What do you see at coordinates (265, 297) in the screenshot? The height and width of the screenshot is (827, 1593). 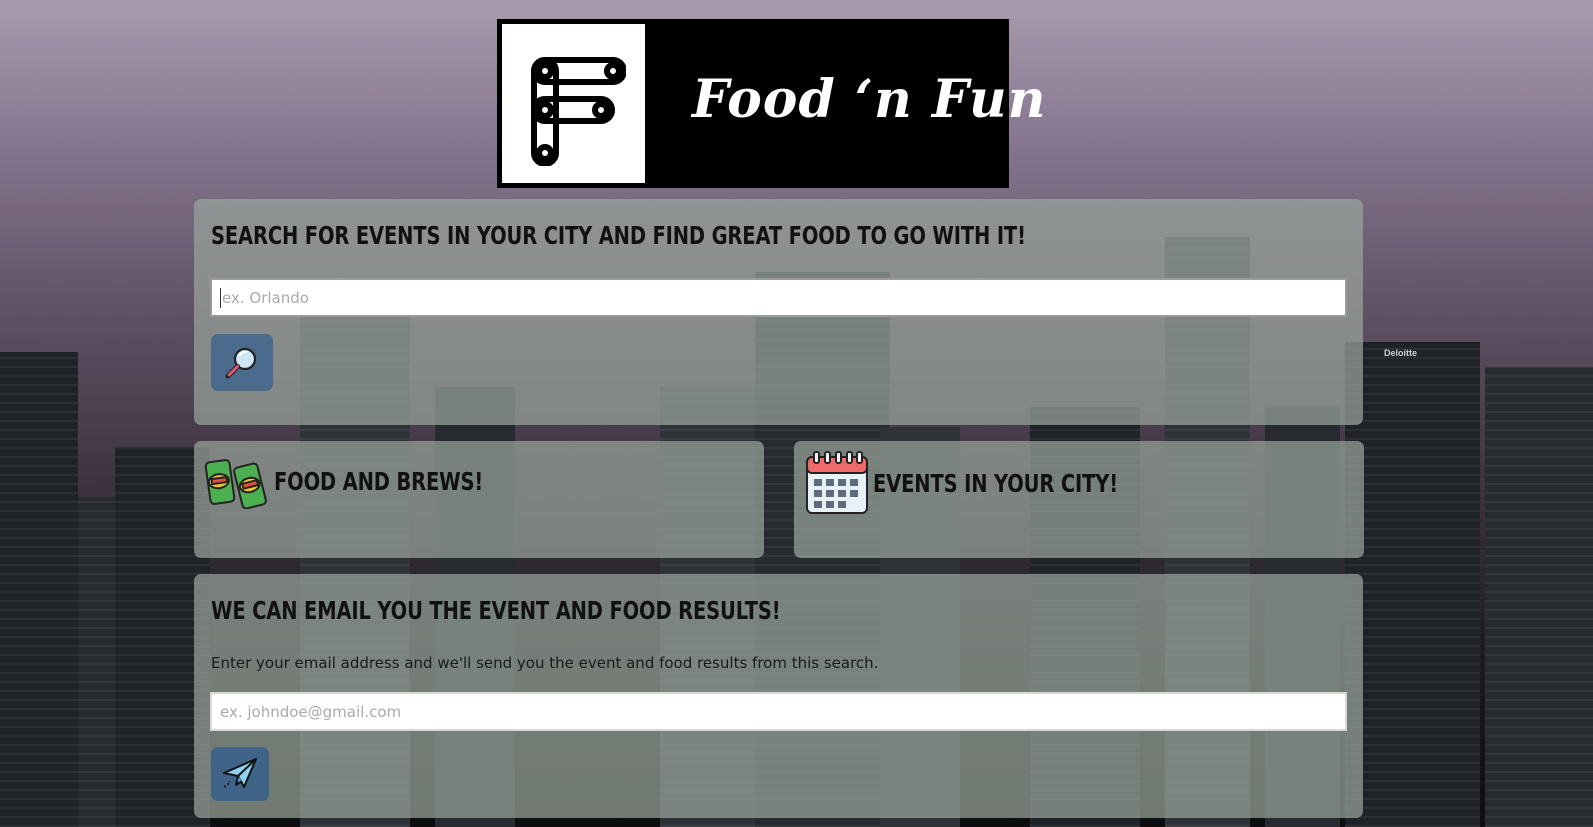 I see `city-search-placeholder: ex. Orlando` at bounding box center [265, 297].